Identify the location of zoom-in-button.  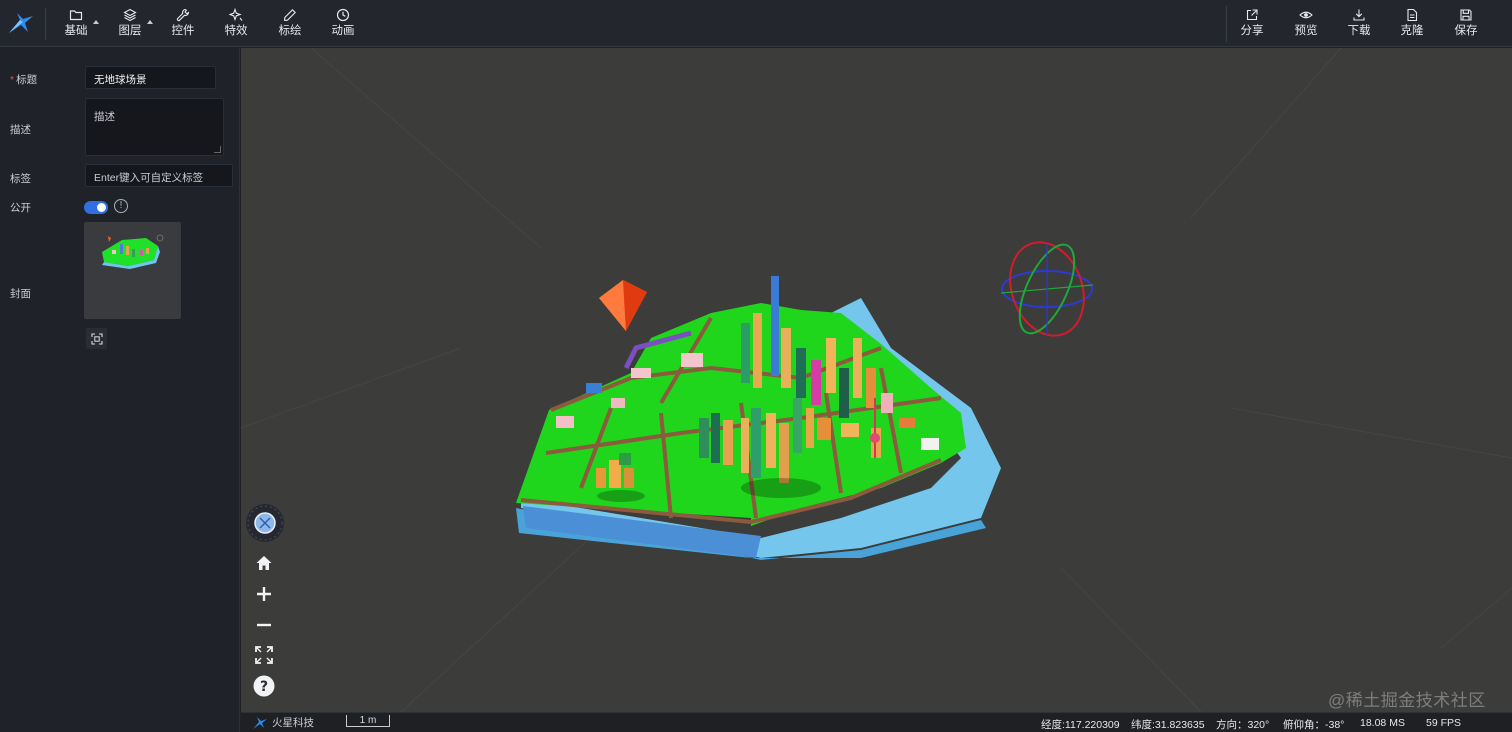
(264, 594).